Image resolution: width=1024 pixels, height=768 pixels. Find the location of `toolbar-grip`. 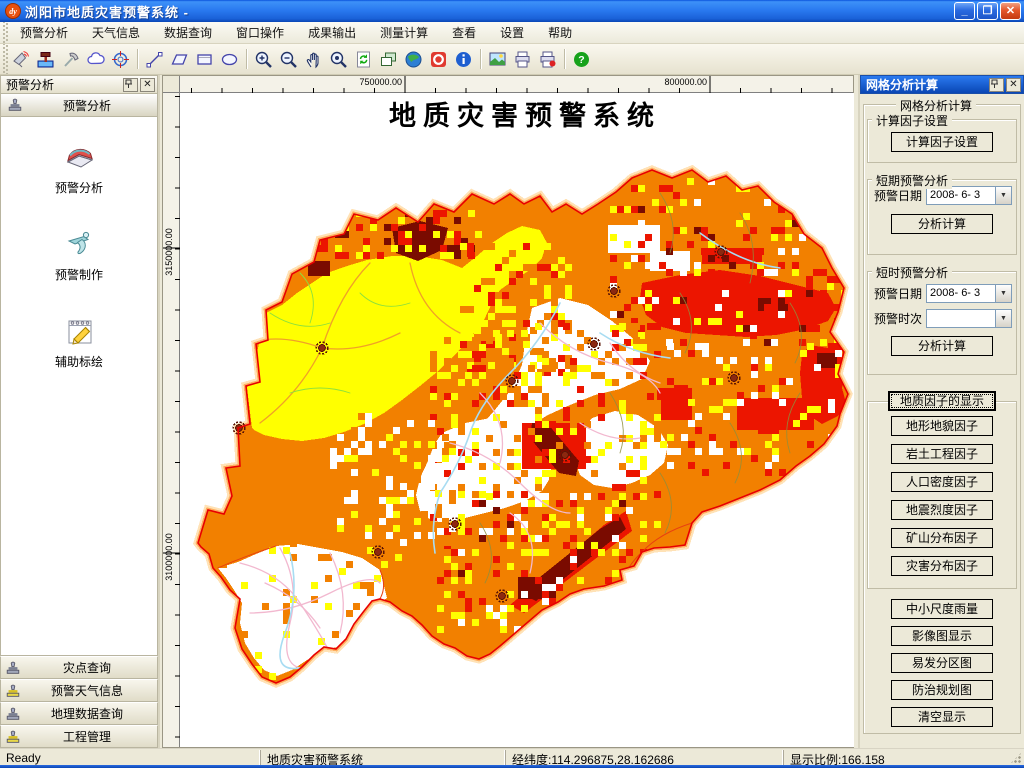

toolbar-grip is located at coordinates (4, 59).